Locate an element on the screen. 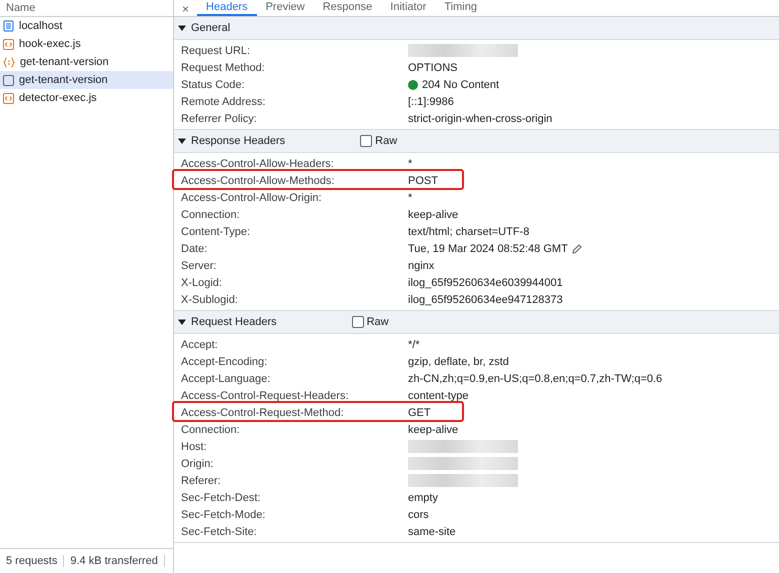 This screenshot has height=573, width=779. header-value: same-site is located at coordinates (432, 532).